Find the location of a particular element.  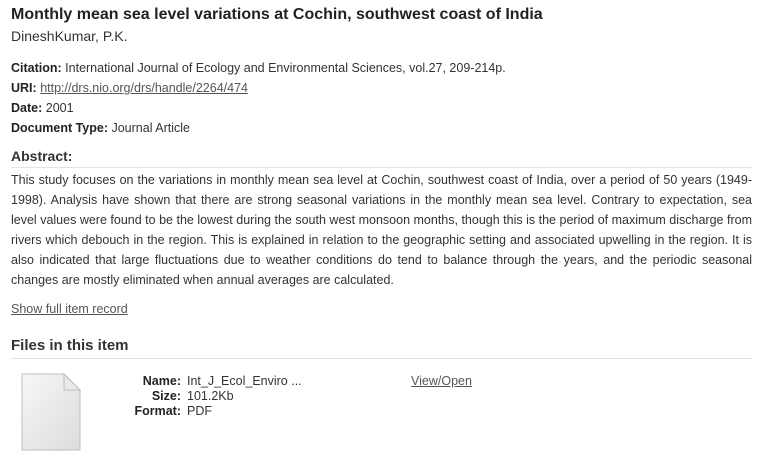

files-heading: Files in this item is located at coordinates (381, 348).